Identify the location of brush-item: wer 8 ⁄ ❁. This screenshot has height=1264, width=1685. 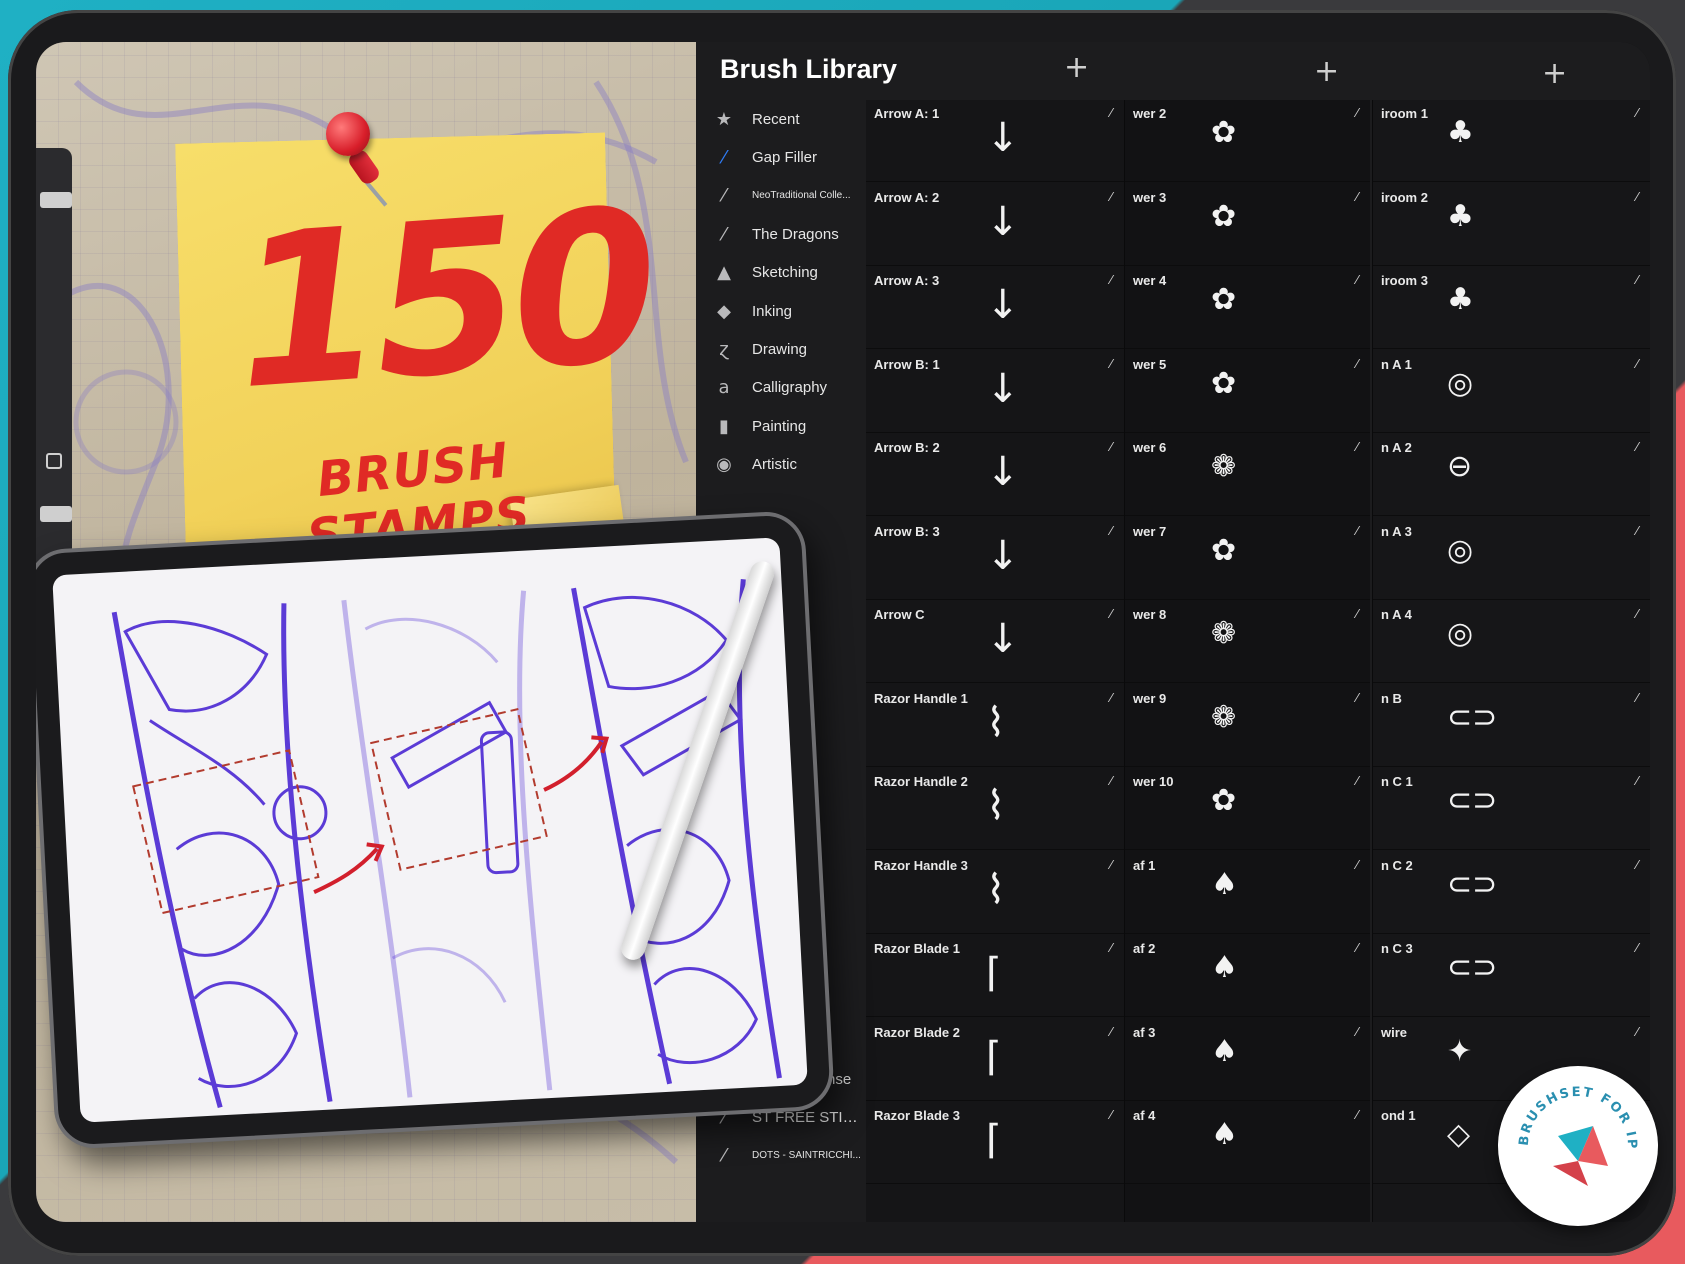
(1247, 642).